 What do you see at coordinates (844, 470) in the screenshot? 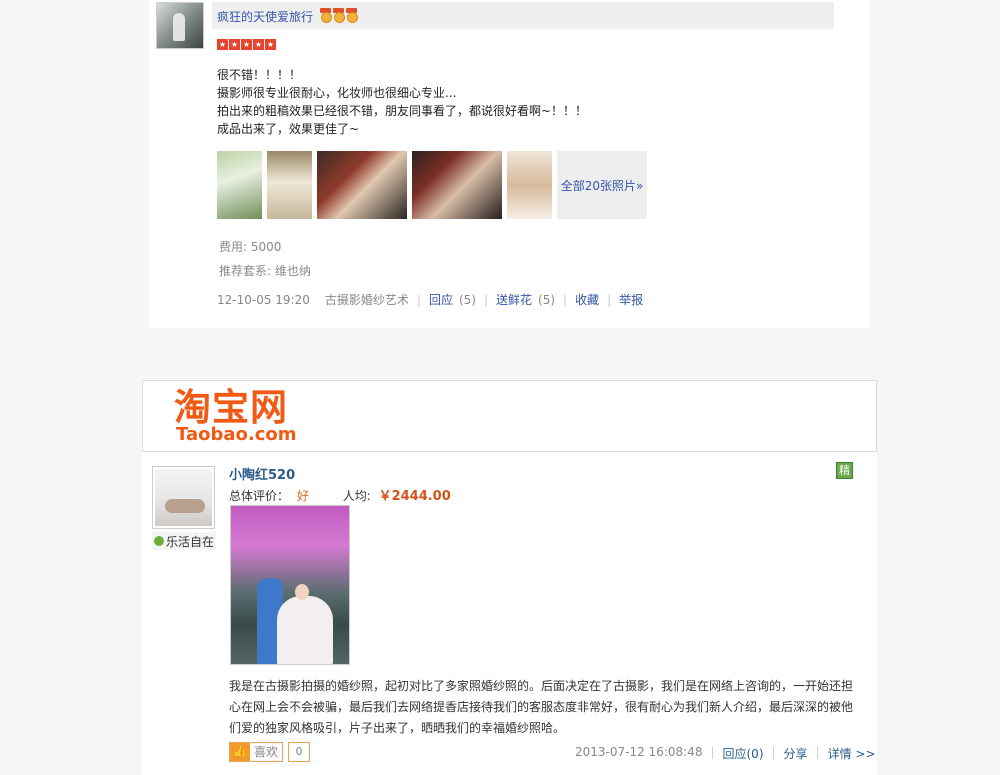
I see `featured-badge: 精` at bounding box center [844, 470].